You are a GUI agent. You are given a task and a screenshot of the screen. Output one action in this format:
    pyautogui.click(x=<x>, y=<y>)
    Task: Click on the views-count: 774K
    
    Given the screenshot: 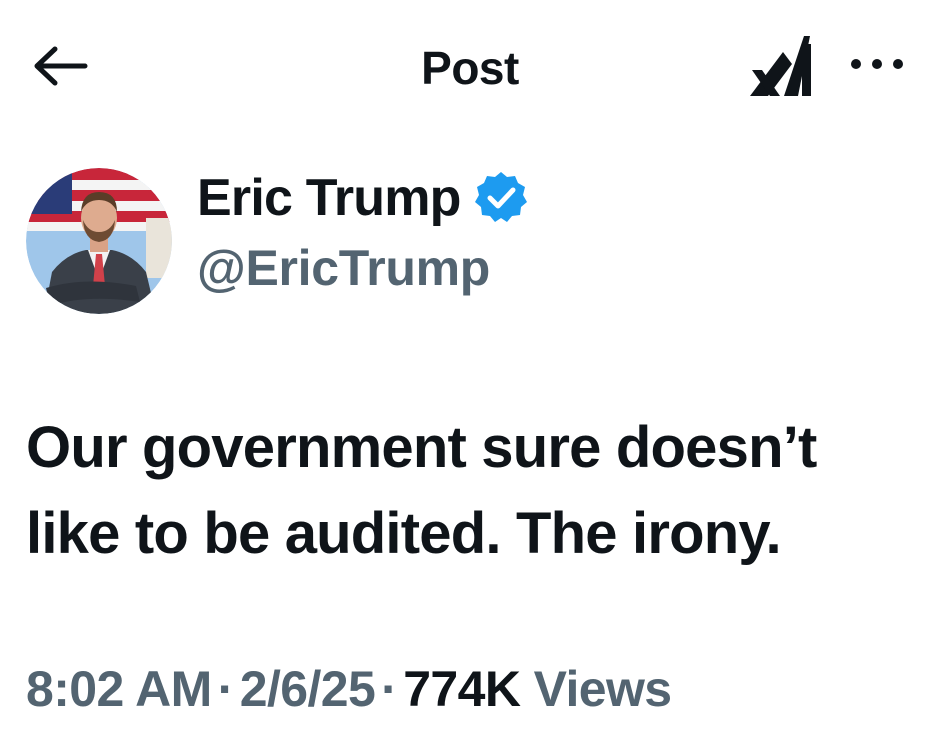 What is the action you would take?
    pyautogui.click(x=462, y=689)
    